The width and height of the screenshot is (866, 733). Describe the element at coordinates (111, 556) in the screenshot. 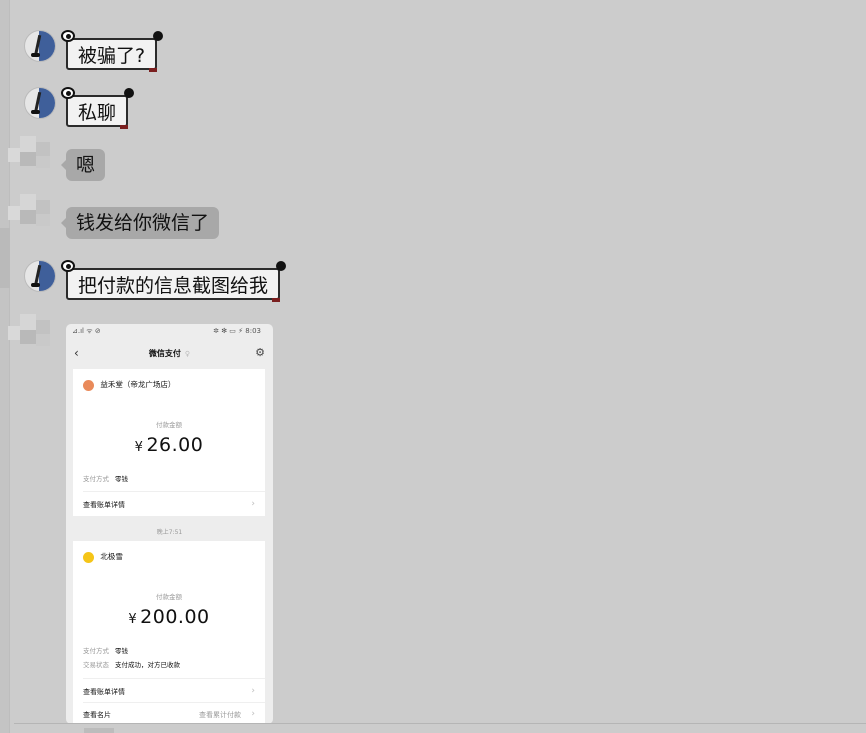

I see `merchant-name: 北极雪` at that location.